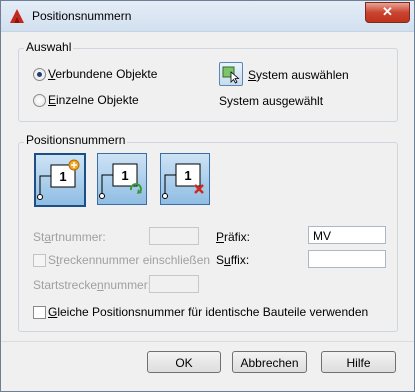  What do you see at coordinates (347, 259) in the screenshot?
I see `suffix-input` at bounding box center [347, 259].